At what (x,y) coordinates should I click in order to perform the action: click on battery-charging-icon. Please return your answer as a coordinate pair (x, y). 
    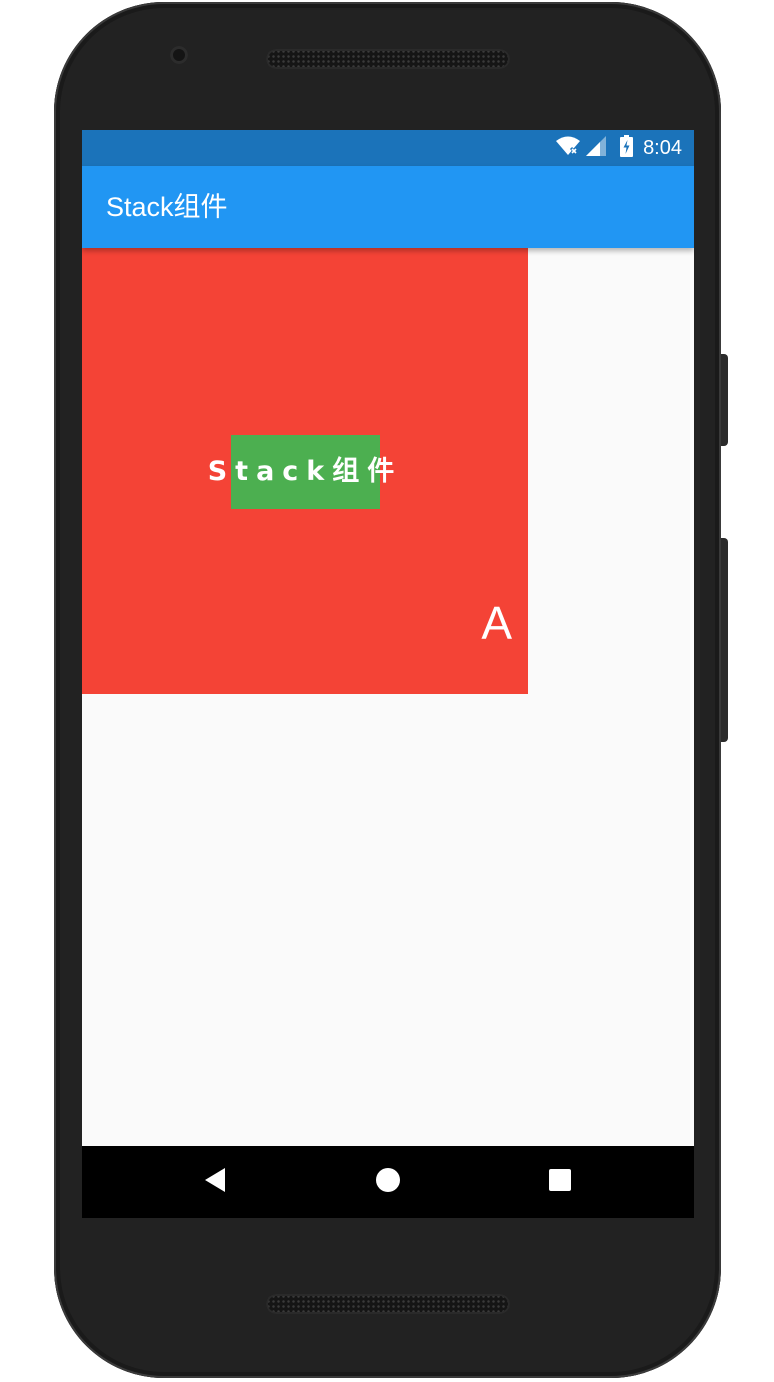
    Looking at the image, I should click on (627, 148).